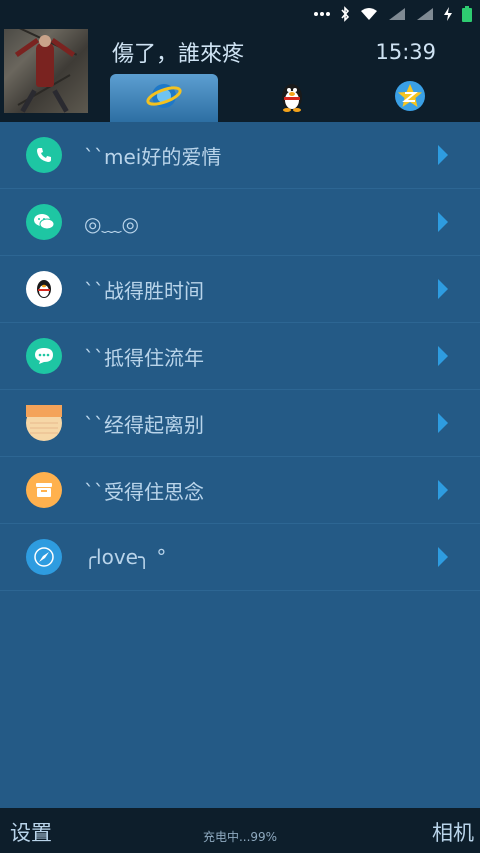  Describe the element at coordinates (240, 557) in the screenshot. I see `list-item: ╭love╮ °` at that location.